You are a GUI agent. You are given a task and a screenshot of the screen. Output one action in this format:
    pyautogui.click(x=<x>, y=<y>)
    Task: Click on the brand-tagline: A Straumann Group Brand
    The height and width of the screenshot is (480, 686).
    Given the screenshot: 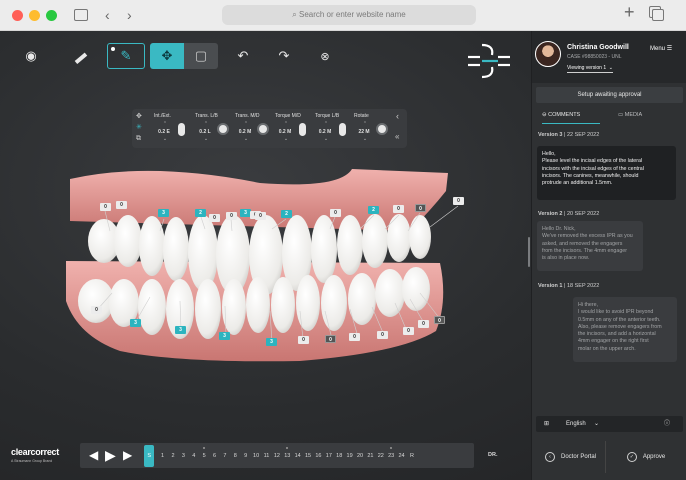 What is the action you would take?
    pyautogui.click(x=32, y=461)
    